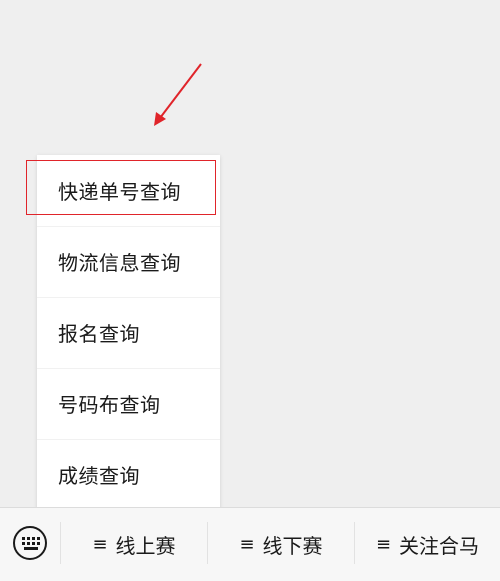 This screenshot has height=581, width=500. Describe the element at coordinates (99, 333) in the screenshot. I see `menu-item-label: 报名查询` at that location.